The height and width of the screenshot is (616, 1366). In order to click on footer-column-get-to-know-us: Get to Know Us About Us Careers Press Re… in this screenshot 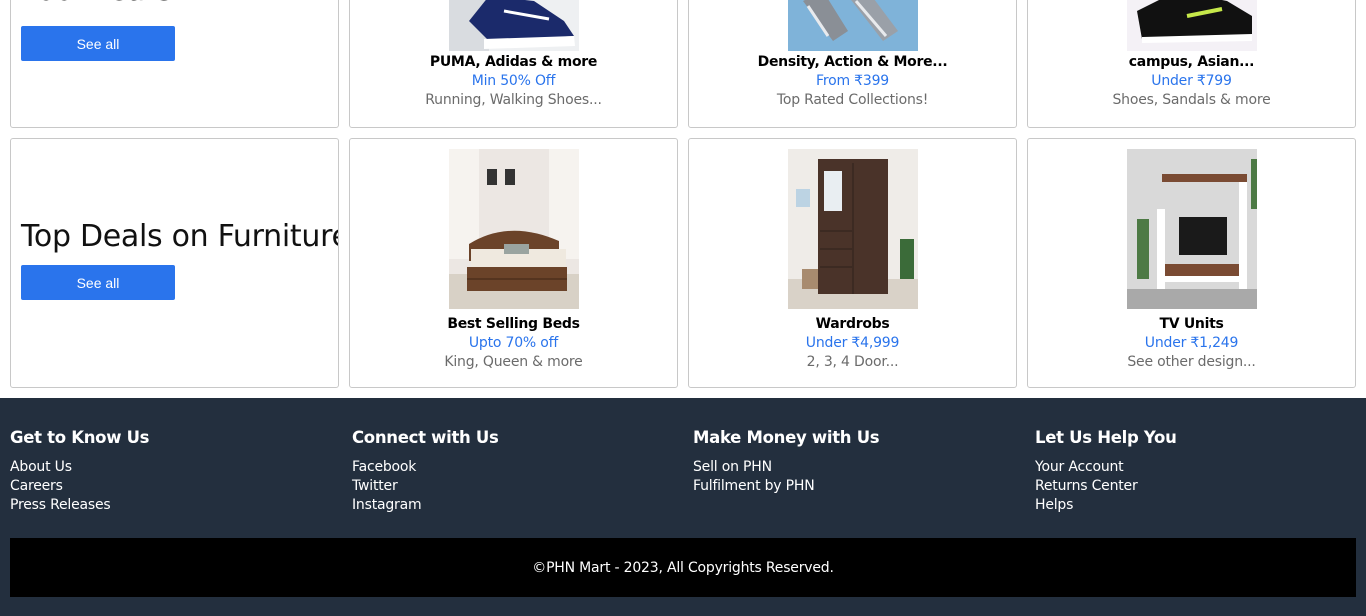, I will do `click(80, 471)`.